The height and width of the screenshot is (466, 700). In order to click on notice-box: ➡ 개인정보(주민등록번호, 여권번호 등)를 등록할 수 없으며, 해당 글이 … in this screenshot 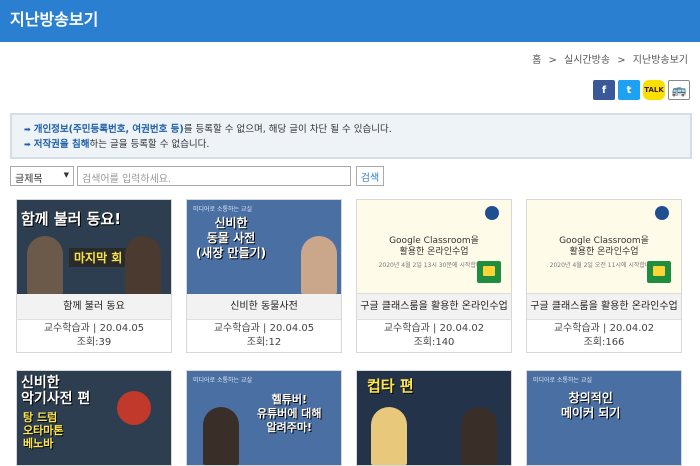, I will do `click(351, 136)`.